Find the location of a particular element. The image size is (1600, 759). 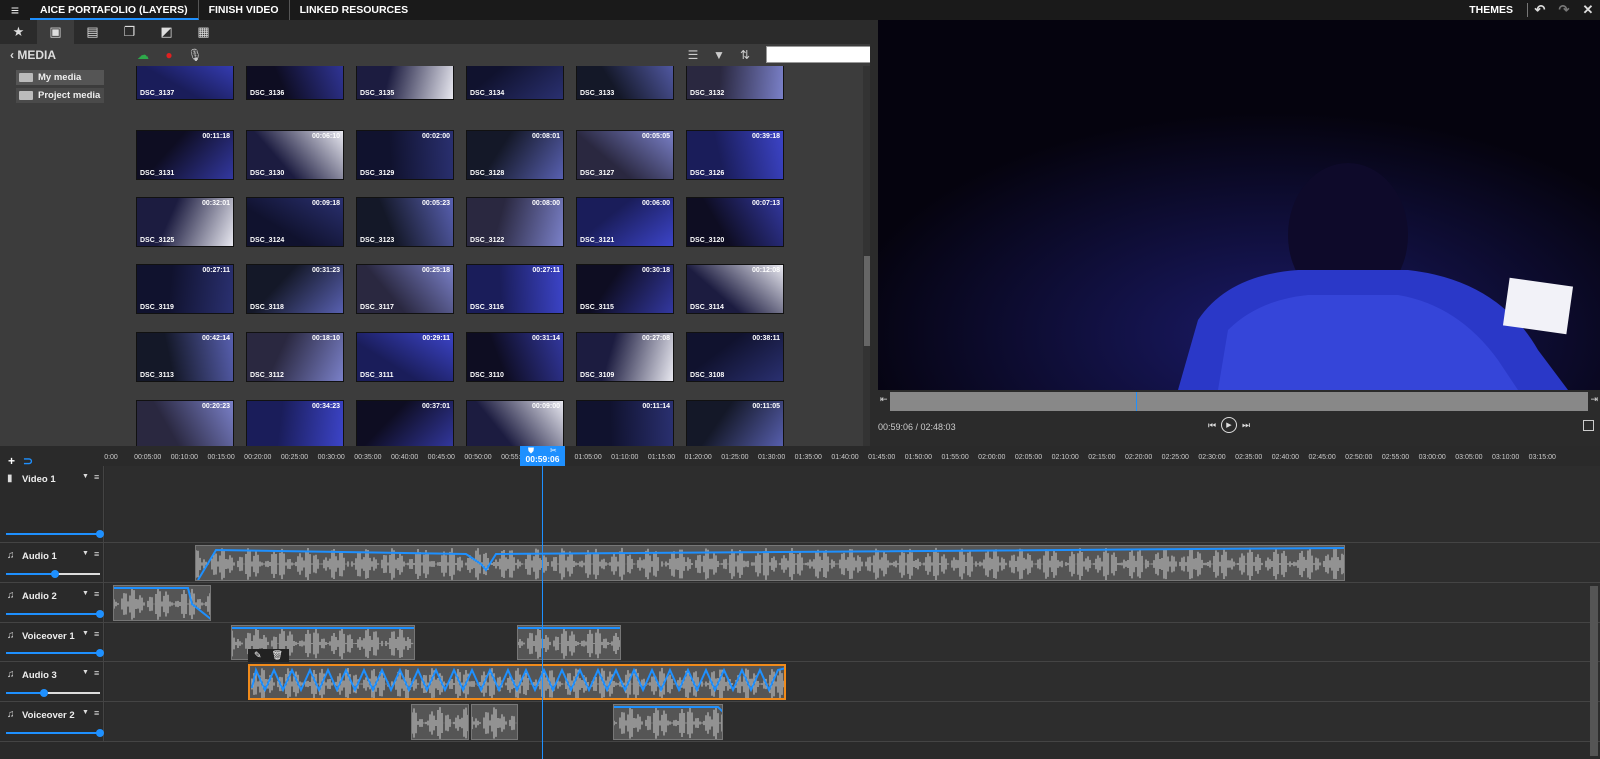

media-thumbnail: 00:08:00 DSC_3122 is located at coordinates (515, 222).